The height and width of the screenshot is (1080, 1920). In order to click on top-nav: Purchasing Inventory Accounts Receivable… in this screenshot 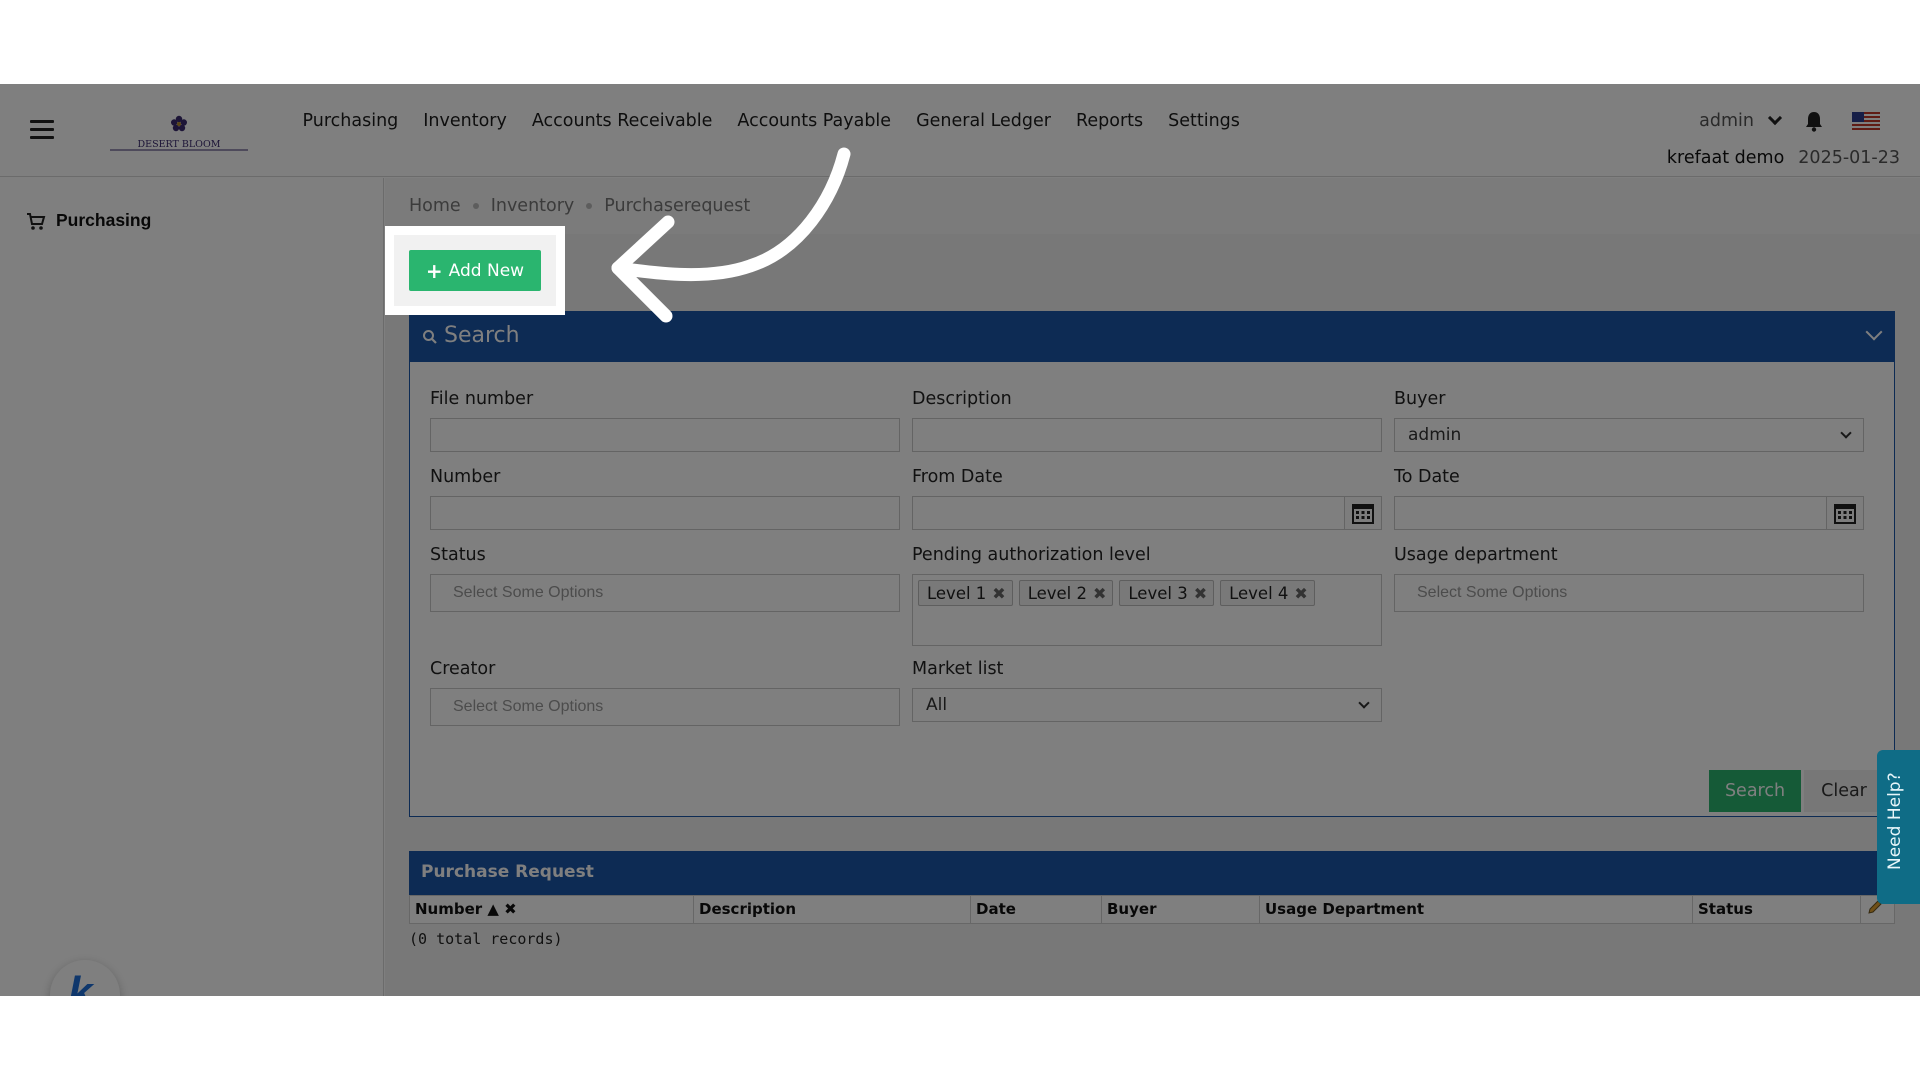, I will do `click(771, 121)`.